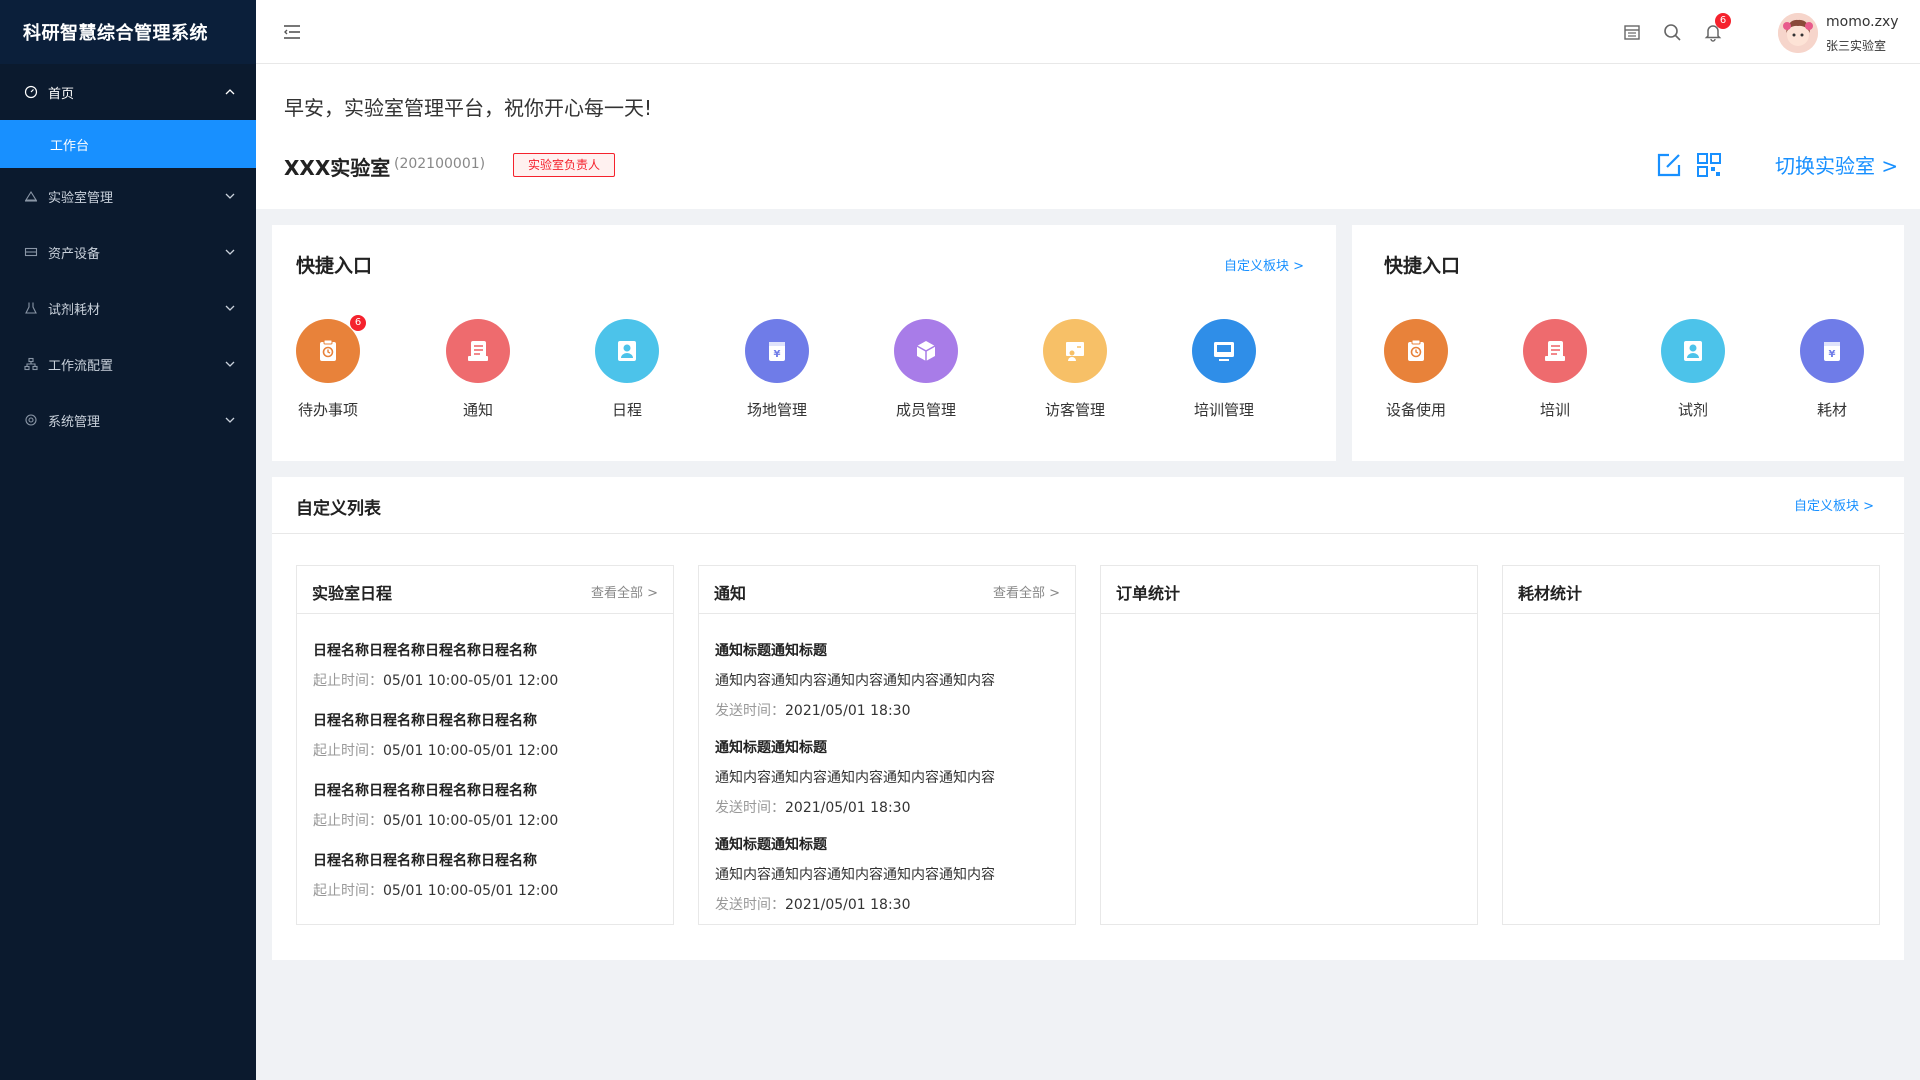 This screenshot has width=1920, height=1080. I want to click on panel-header: 通知 查看全部 >, so click(887, 590).